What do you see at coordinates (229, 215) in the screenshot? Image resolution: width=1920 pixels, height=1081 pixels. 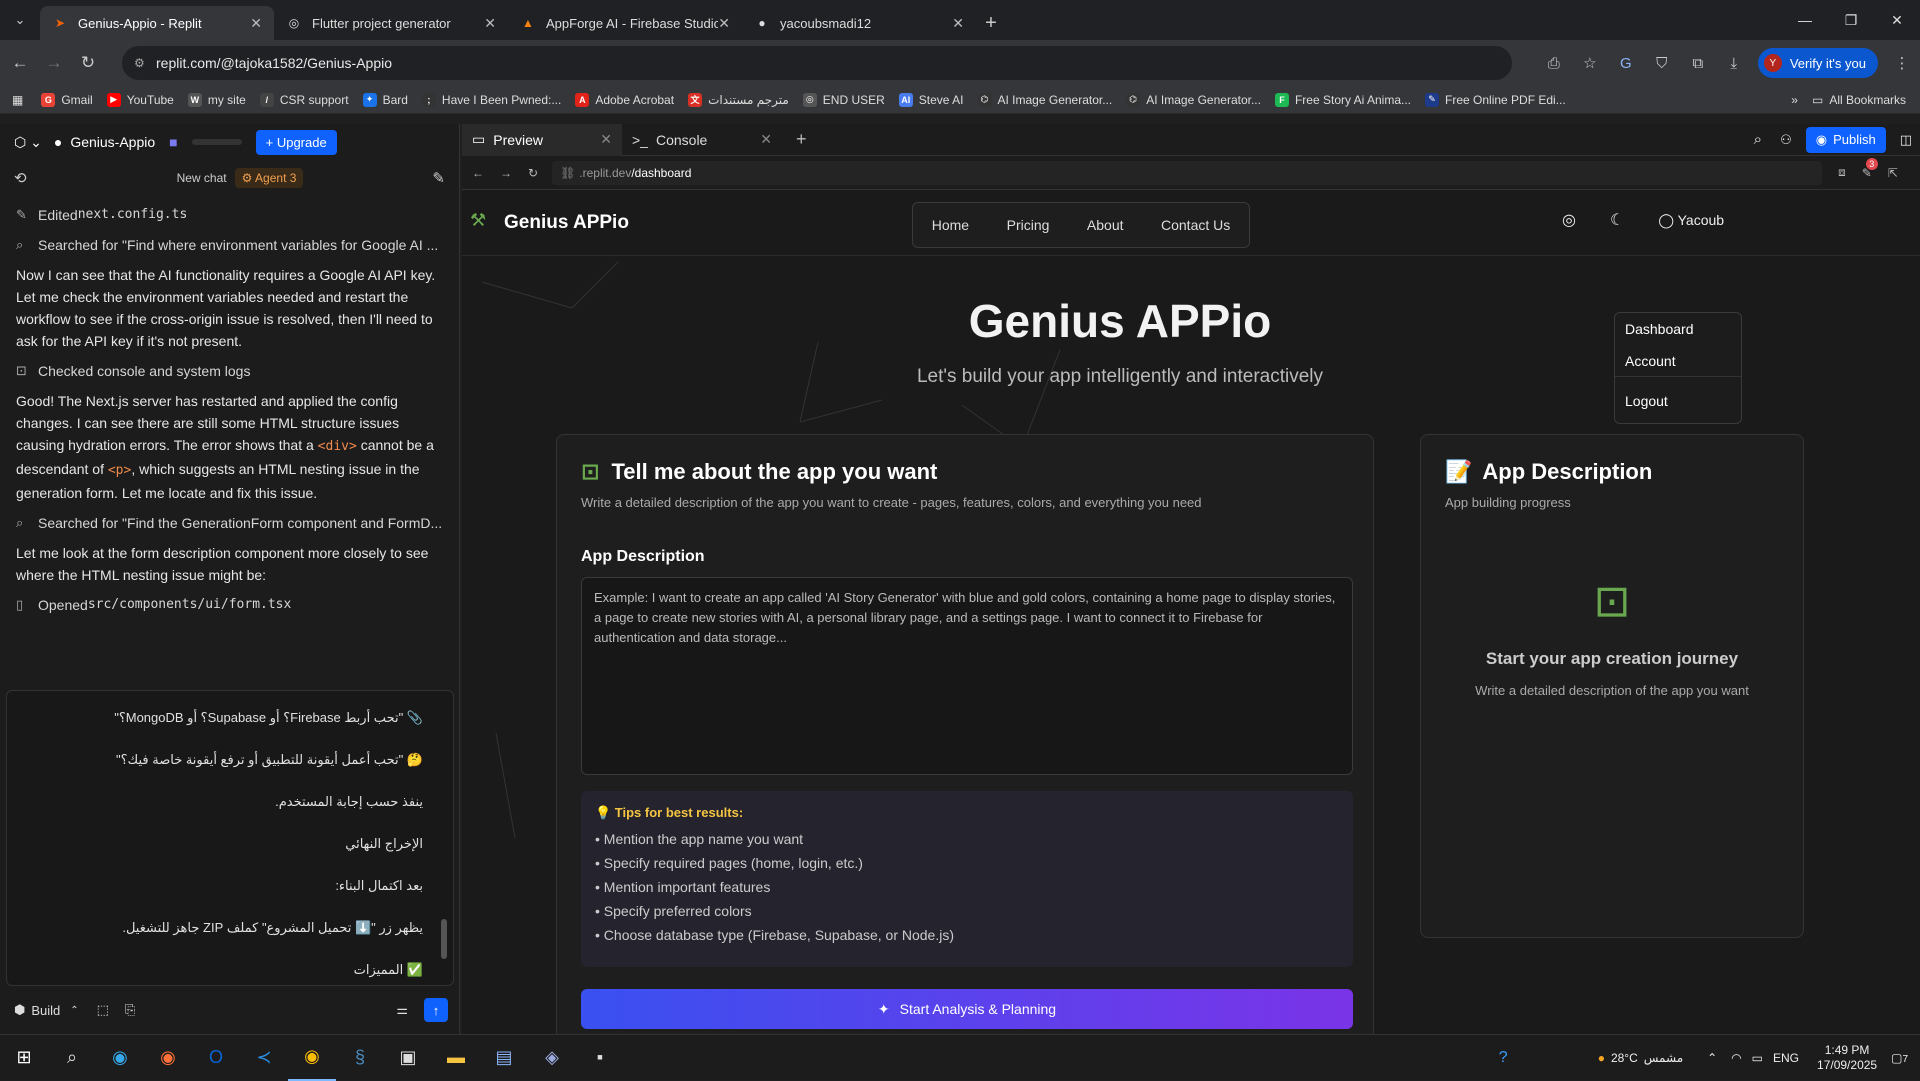 I see `message-action: ✎ Edited next.config.ts` at bounding box center [229, 215].